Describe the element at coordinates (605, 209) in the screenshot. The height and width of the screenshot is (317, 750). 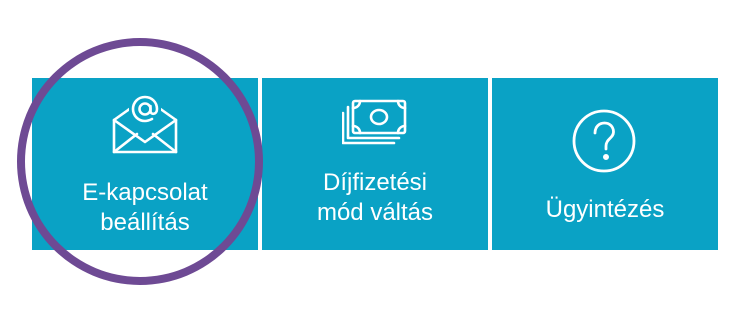
I see `tile-label-ugyintezes: Ügyintézés` at that location.